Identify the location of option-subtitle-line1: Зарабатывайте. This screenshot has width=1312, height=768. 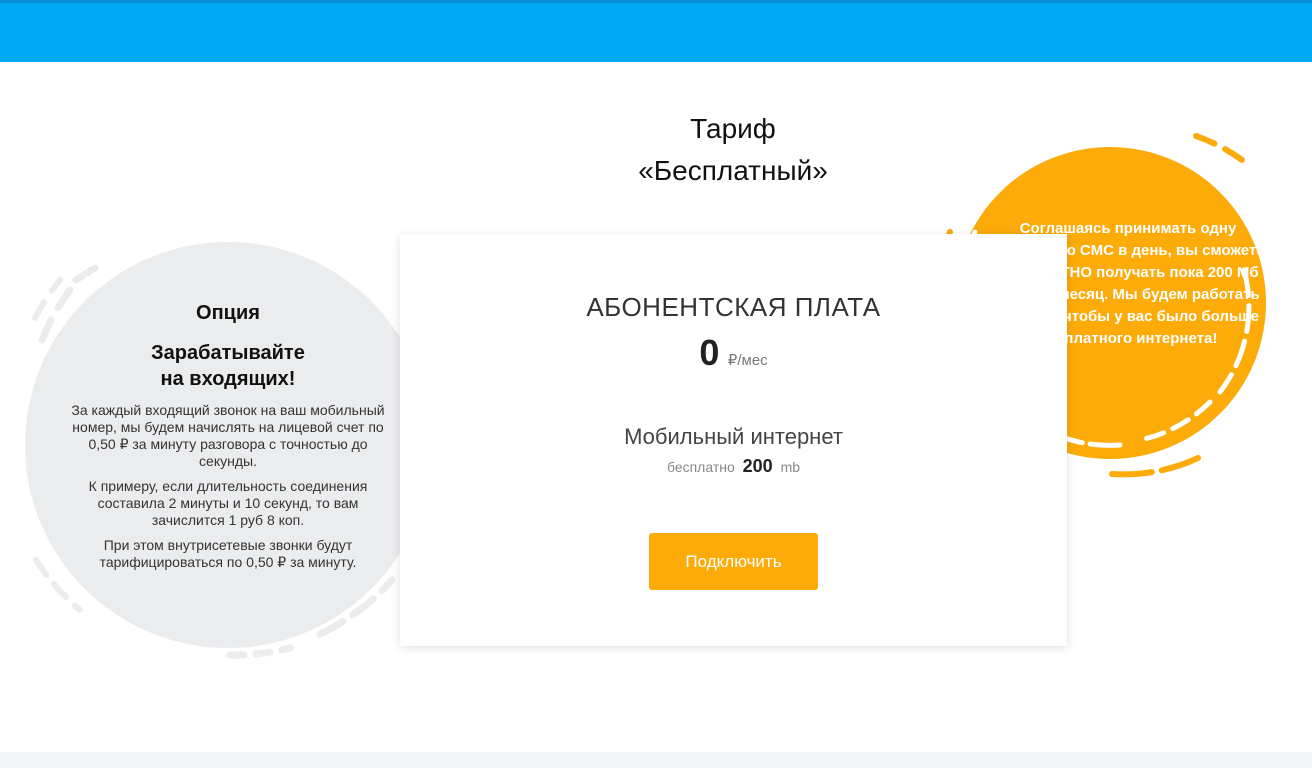
(228, 353).